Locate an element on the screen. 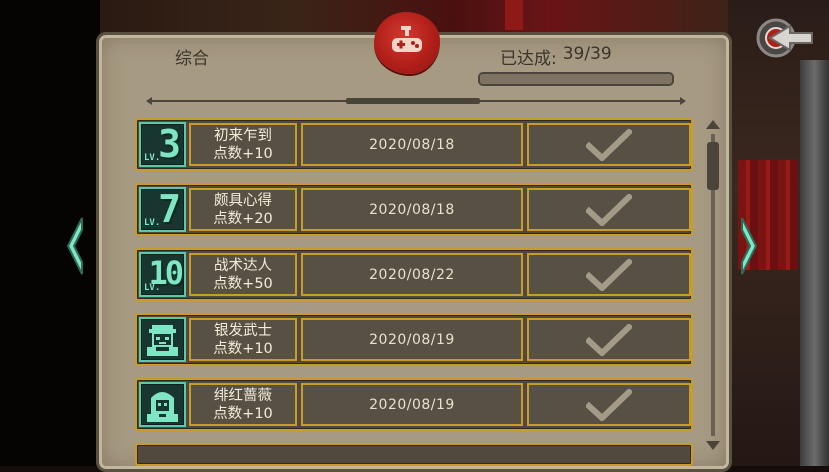  active-tab-indicator is located at coordinates (413, 101).